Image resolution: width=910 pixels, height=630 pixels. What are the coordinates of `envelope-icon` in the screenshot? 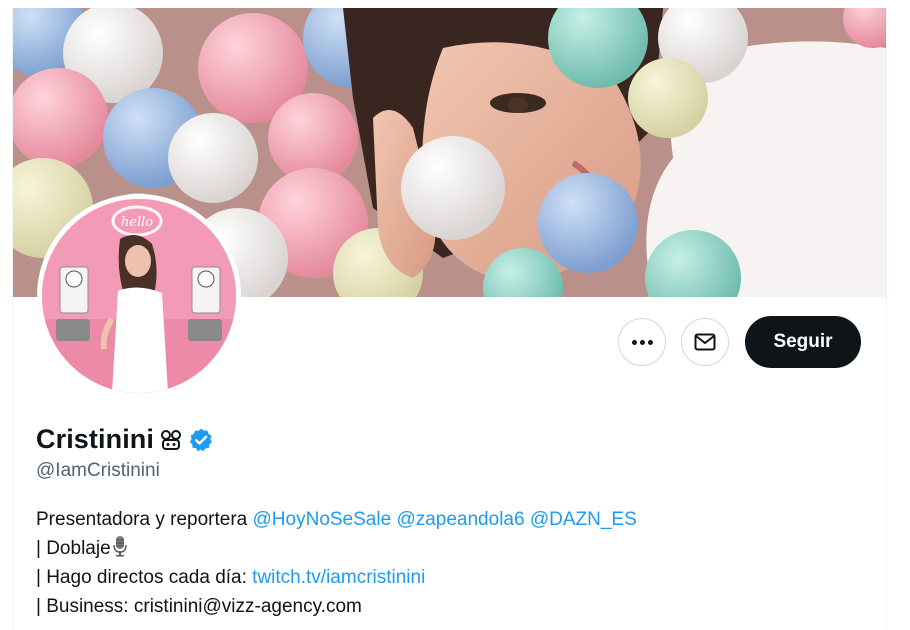 It's located at (705, 342).